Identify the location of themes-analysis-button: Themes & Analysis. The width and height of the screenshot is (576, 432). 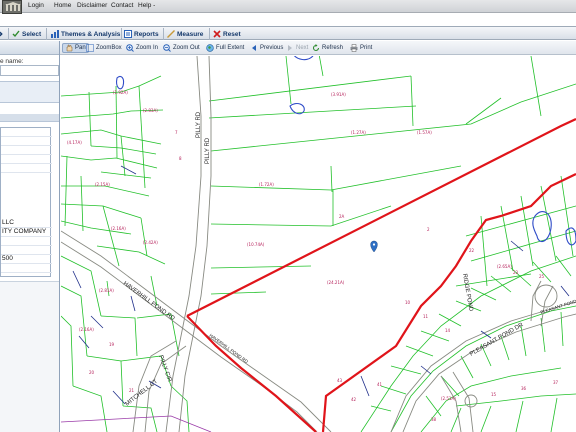
(85, 34).